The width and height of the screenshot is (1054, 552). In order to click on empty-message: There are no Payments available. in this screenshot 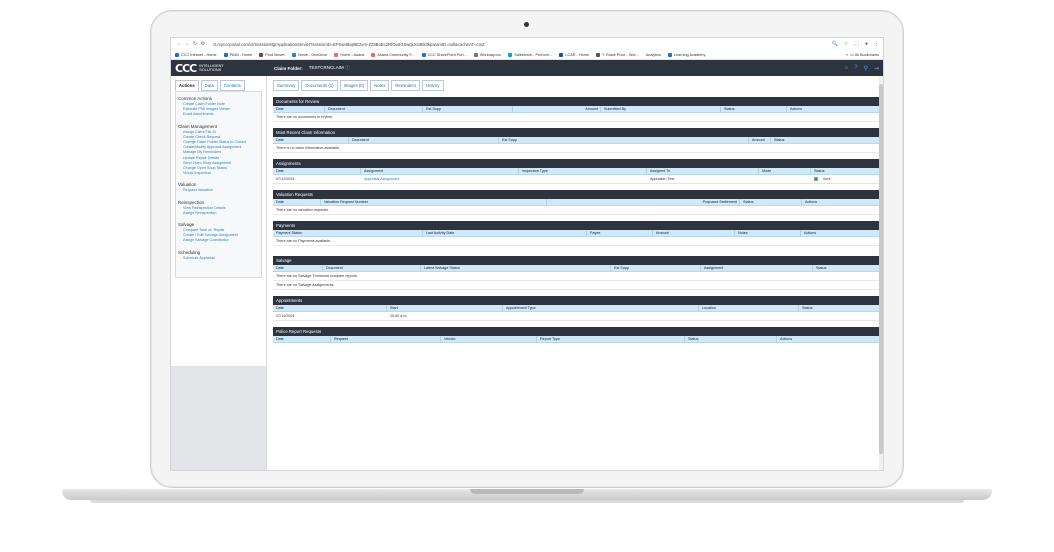, I will do `click(577, 241)`.